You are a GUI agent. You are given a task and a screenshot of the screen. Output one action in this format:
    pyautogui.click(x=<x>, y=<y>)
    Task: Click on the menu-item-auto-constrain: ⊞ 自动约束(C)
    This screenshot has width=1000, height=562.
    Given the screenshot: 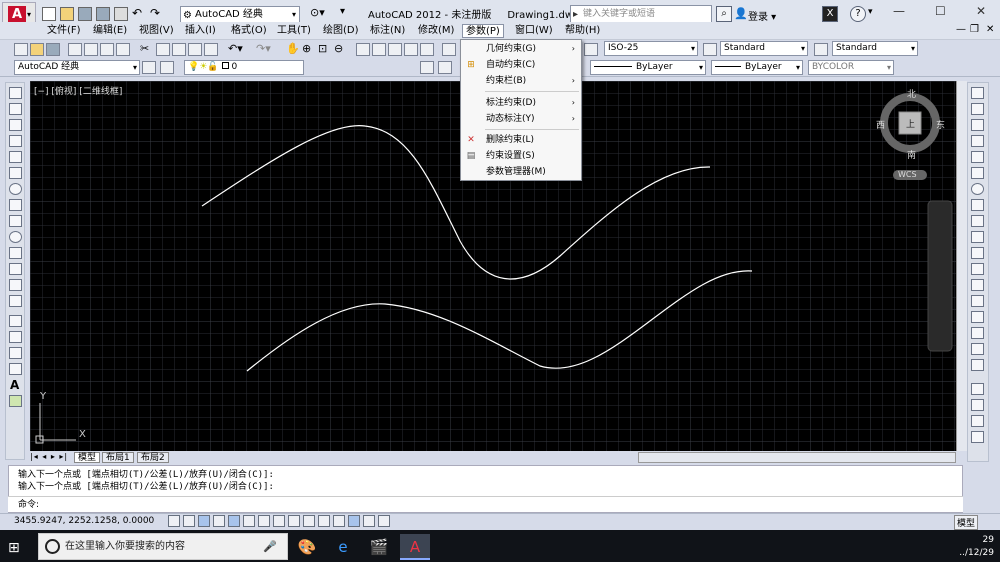 What is the action you would take?
    pyautogui.click(x=521, y=65)
    